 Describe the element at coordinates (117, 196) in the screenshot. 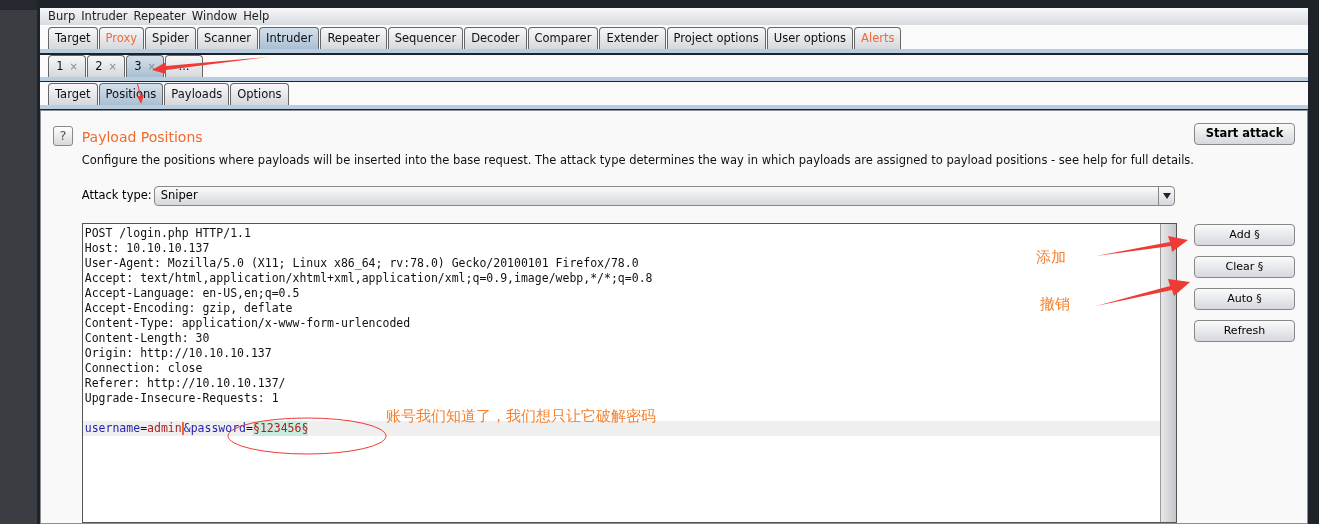

I see `attack-type-label: Attack type:` at that location.